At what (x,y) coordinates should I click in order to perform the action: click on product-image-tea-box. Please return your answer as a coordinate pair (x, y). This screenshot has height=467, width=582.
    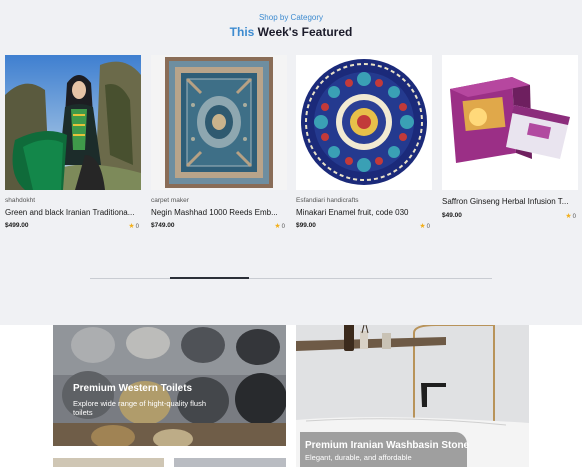
    Looking at the image, I should click on (510, 122).